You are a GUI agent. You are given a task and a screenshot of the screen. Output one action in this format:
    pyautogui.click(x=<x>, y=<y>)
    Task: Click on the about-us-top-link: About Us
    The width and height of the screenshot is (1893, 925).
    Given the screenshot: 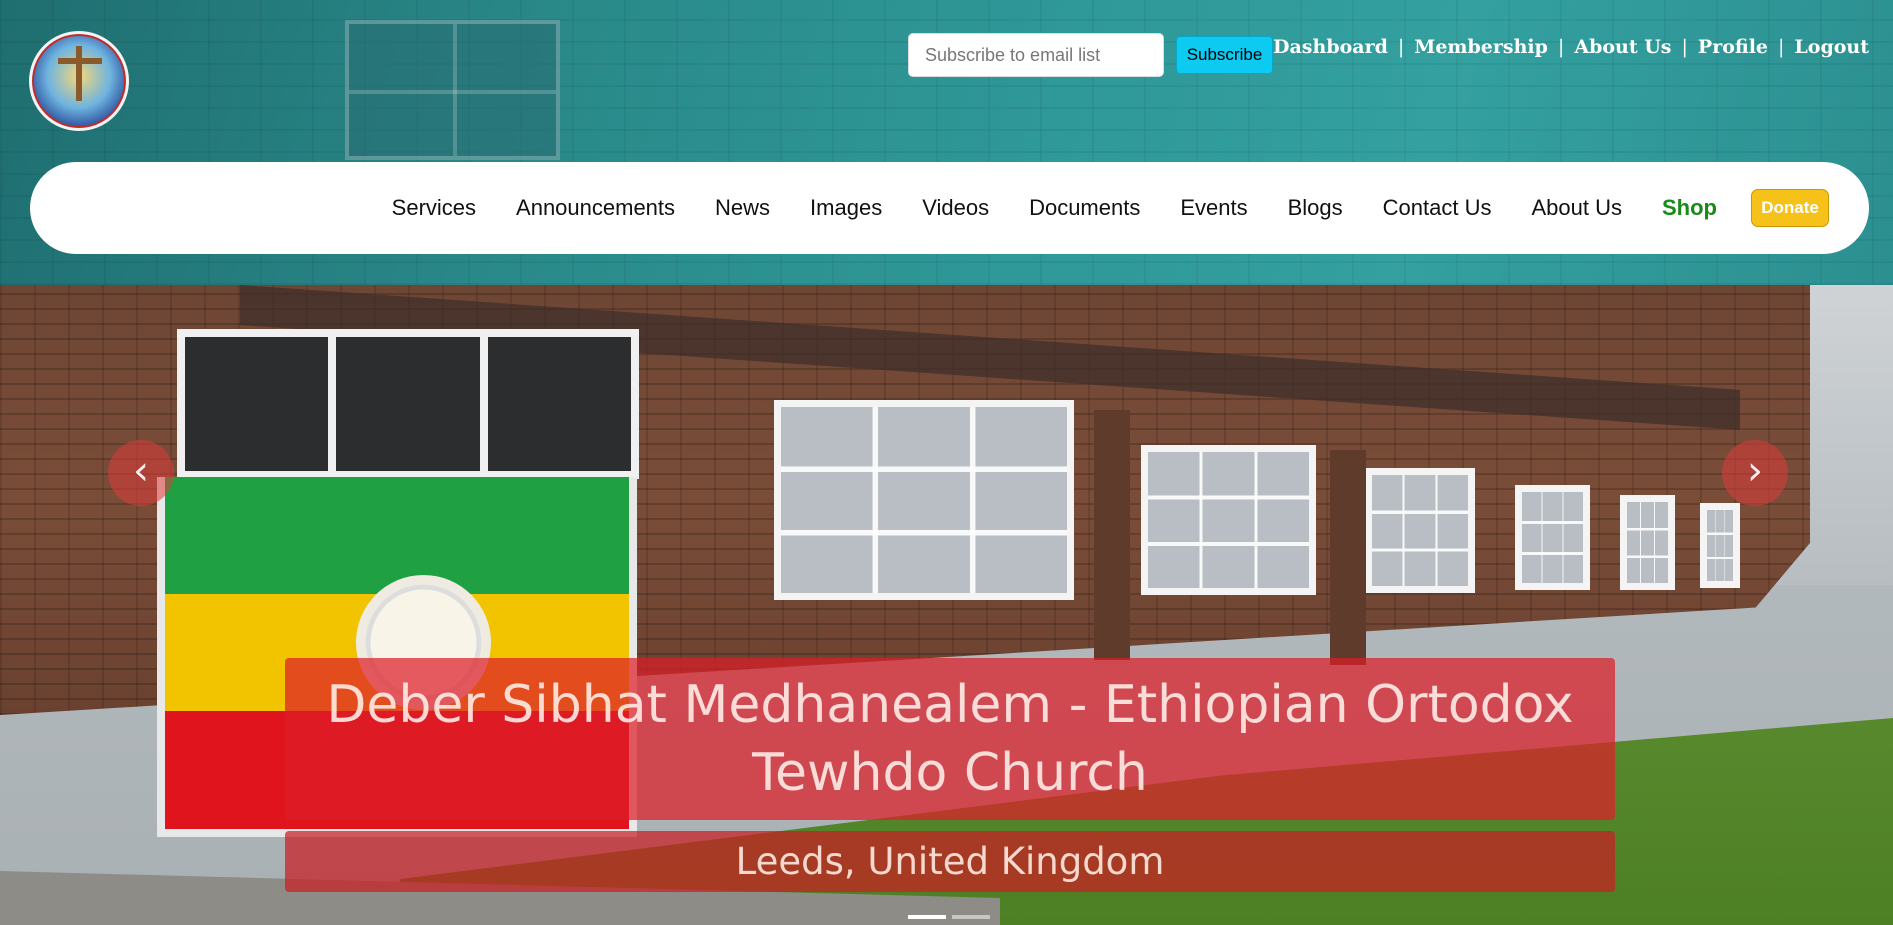 What is the action you would take?
    pyautogui.click(x=1622, y=47)
    